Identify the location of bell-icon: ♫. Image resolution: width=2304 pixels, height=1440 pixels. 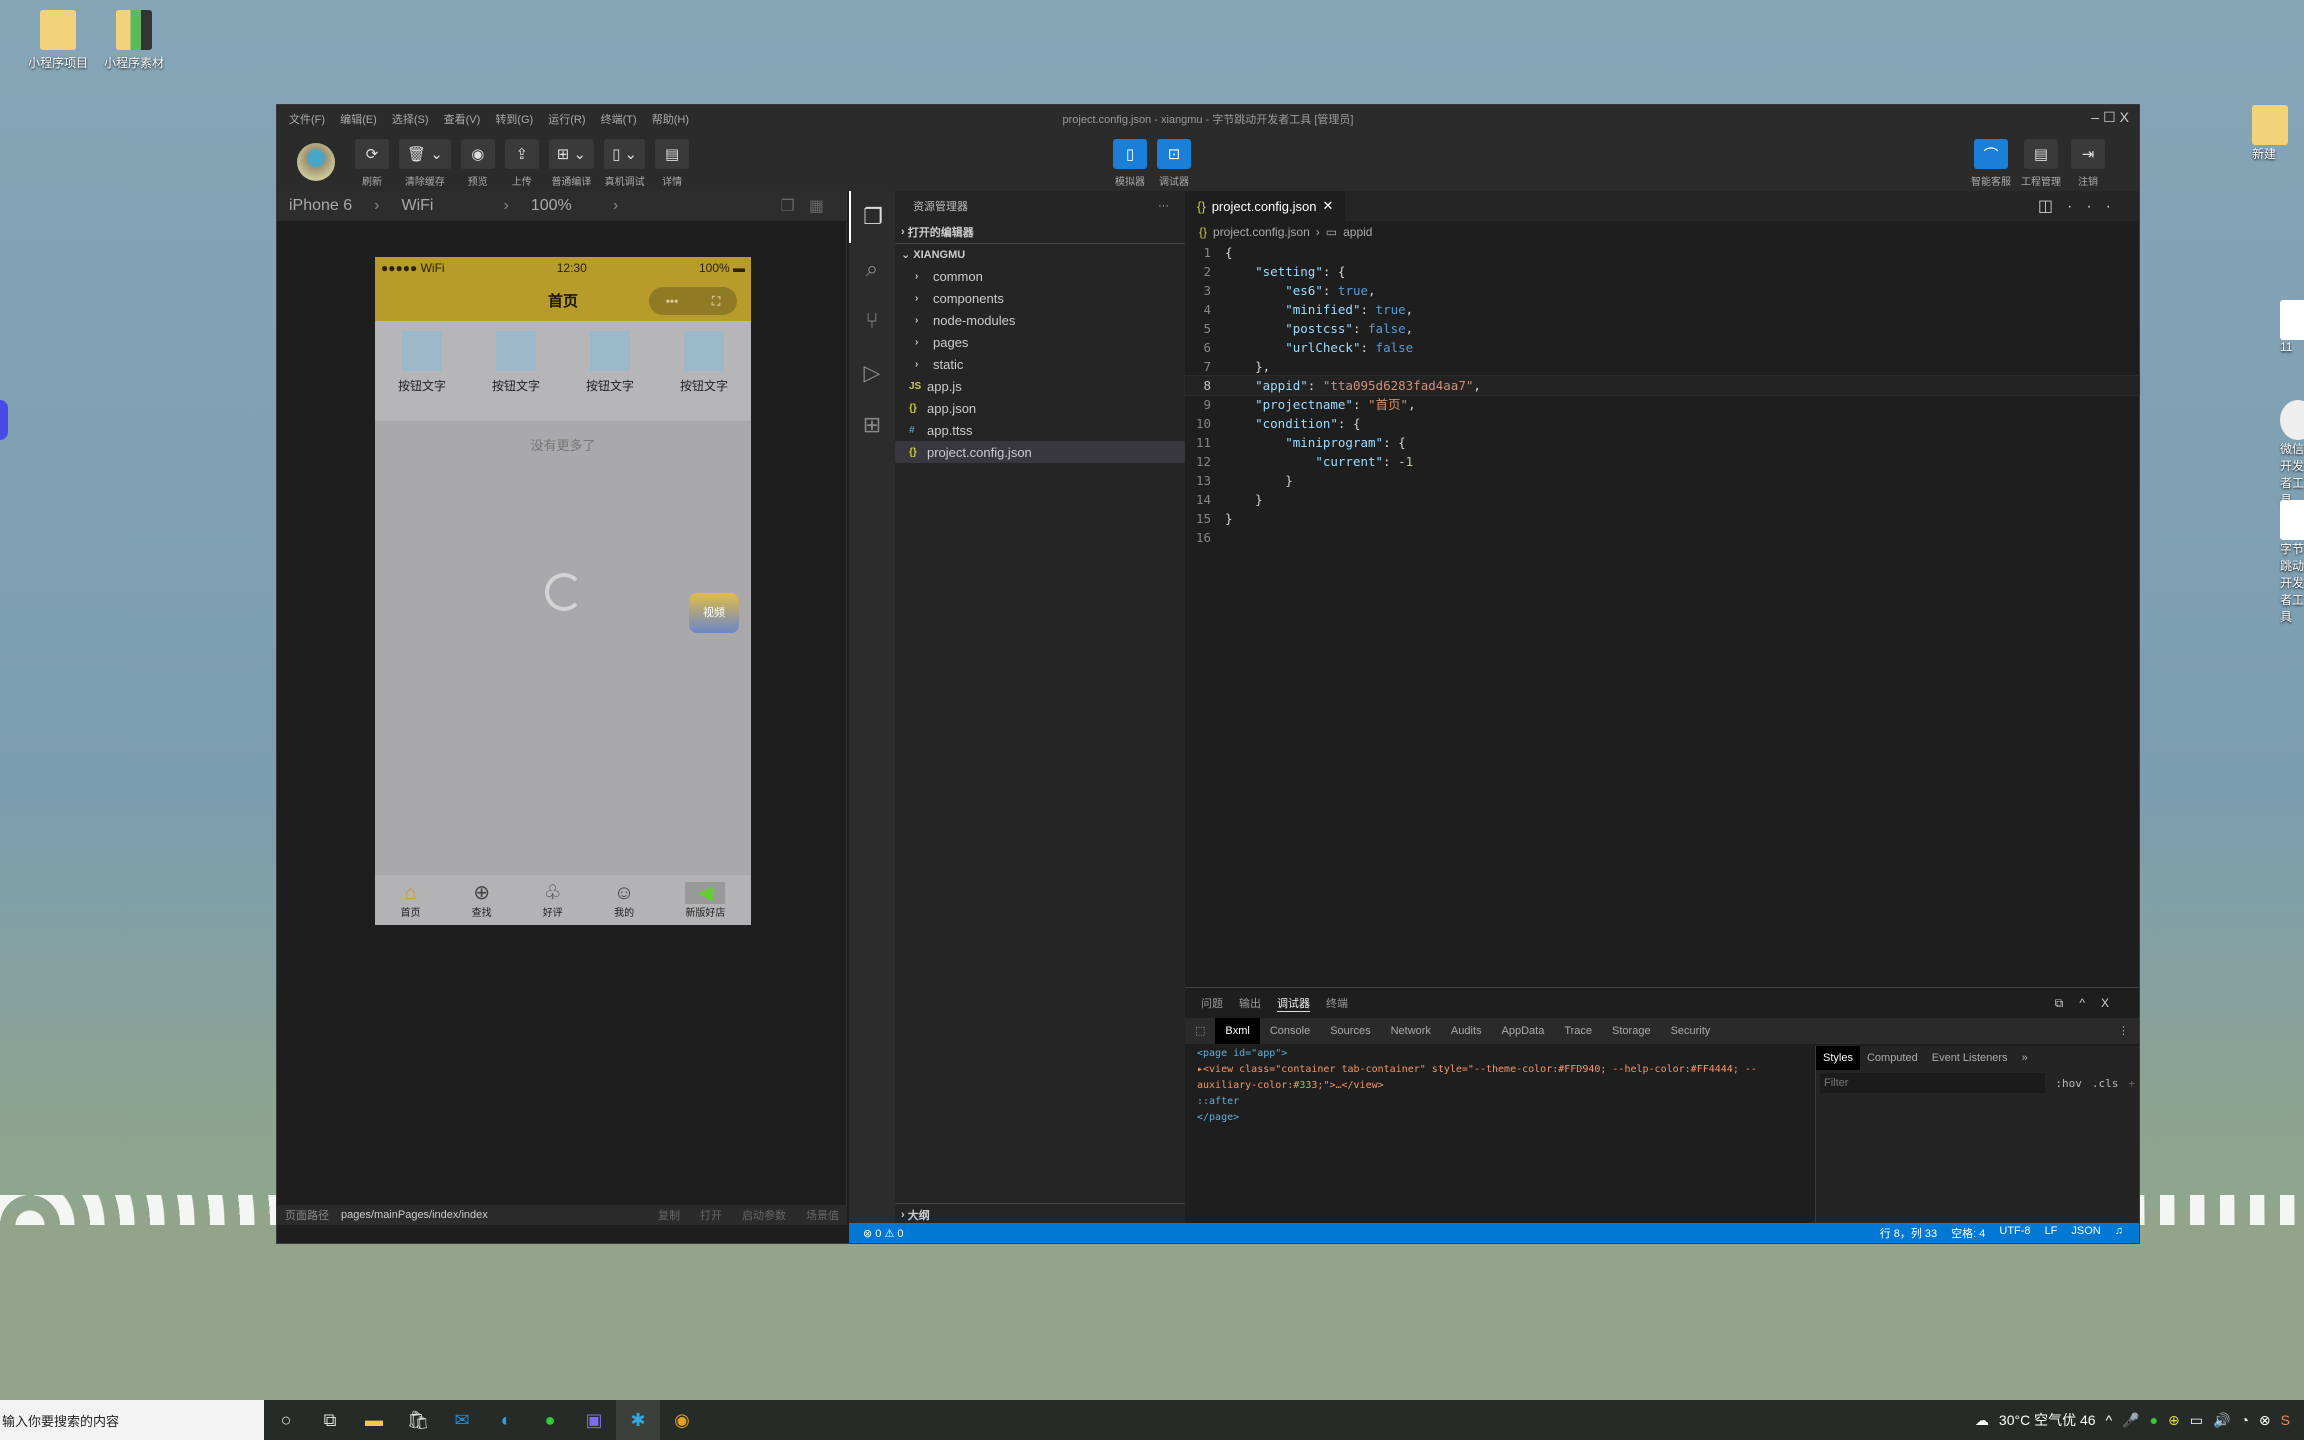
(2119, 1233).